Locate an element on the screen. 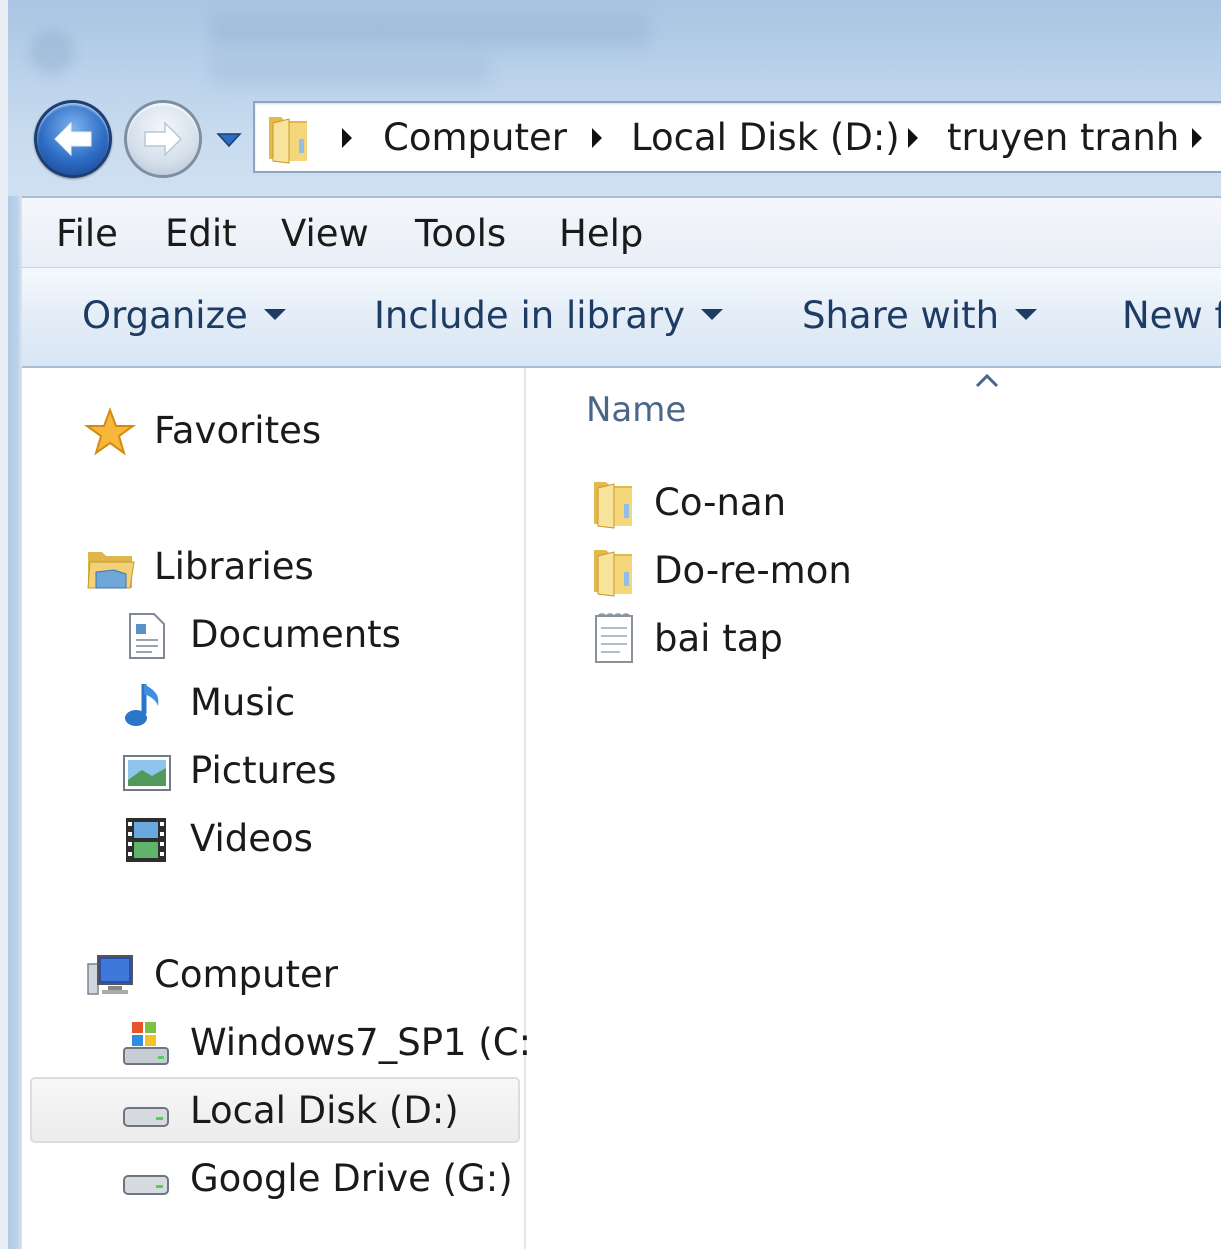 The width and height of the screenshot is (1221, 1249). breadcrumb-truyen-tranh: truyen tranh is located at coordinates (1063, 138).